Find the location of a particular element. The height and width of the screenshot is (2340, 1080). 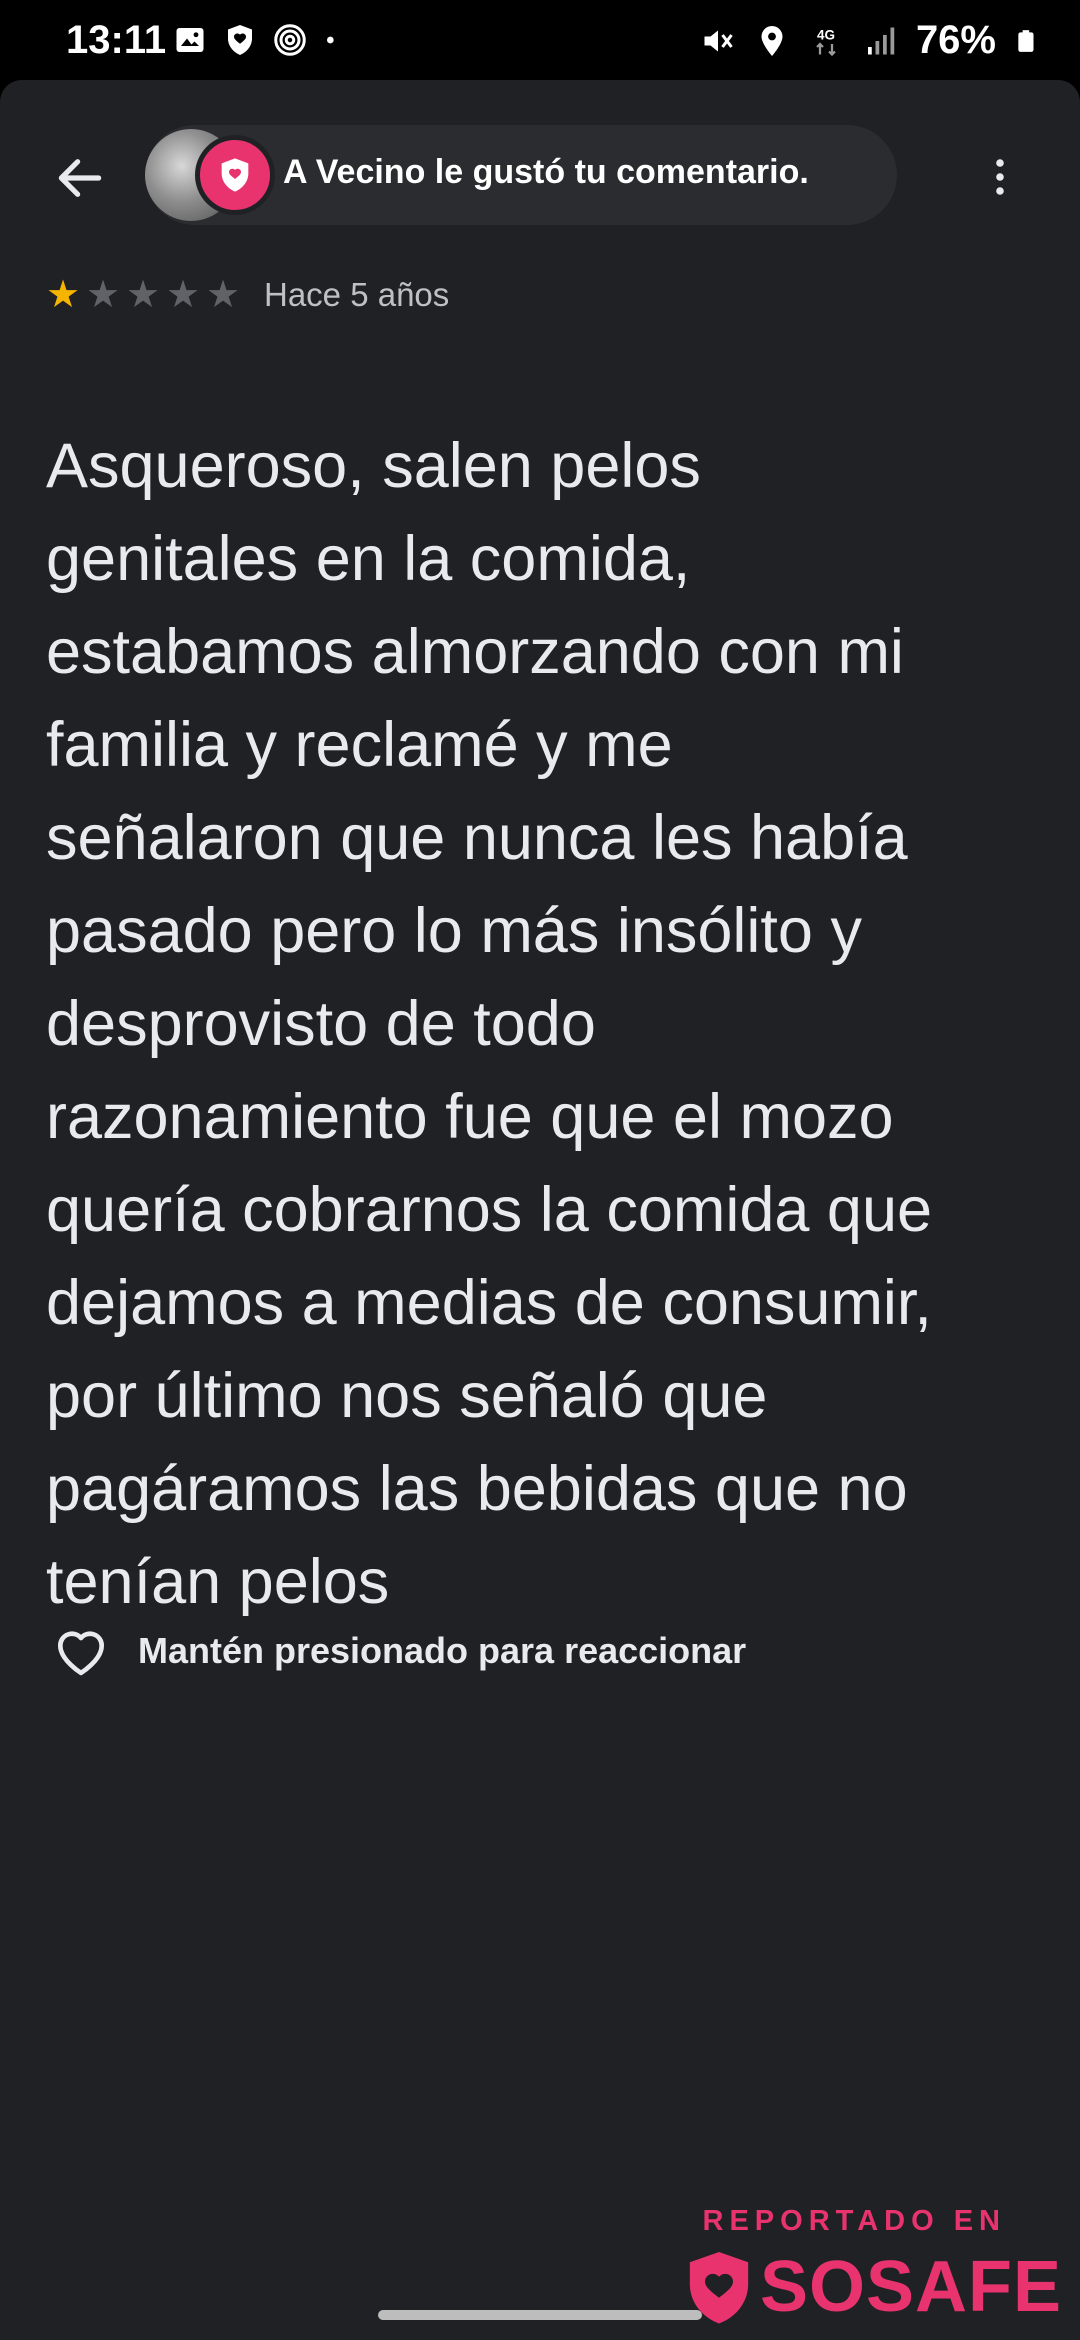

dot-icon is located at coordinates (330, 40).